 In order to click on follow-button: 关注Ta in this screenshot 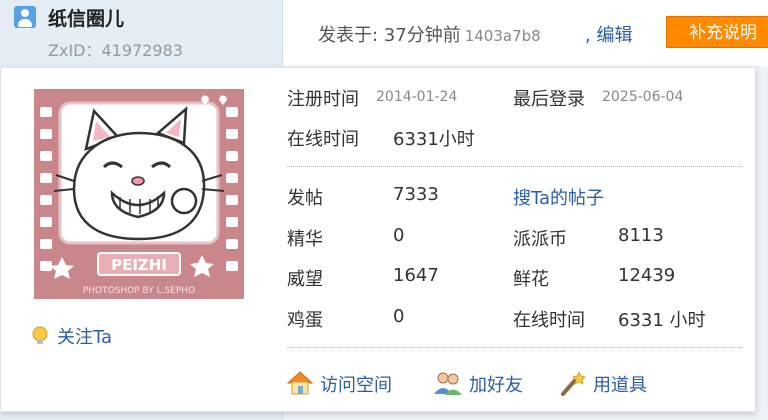, I will do `click(71, 336)`.